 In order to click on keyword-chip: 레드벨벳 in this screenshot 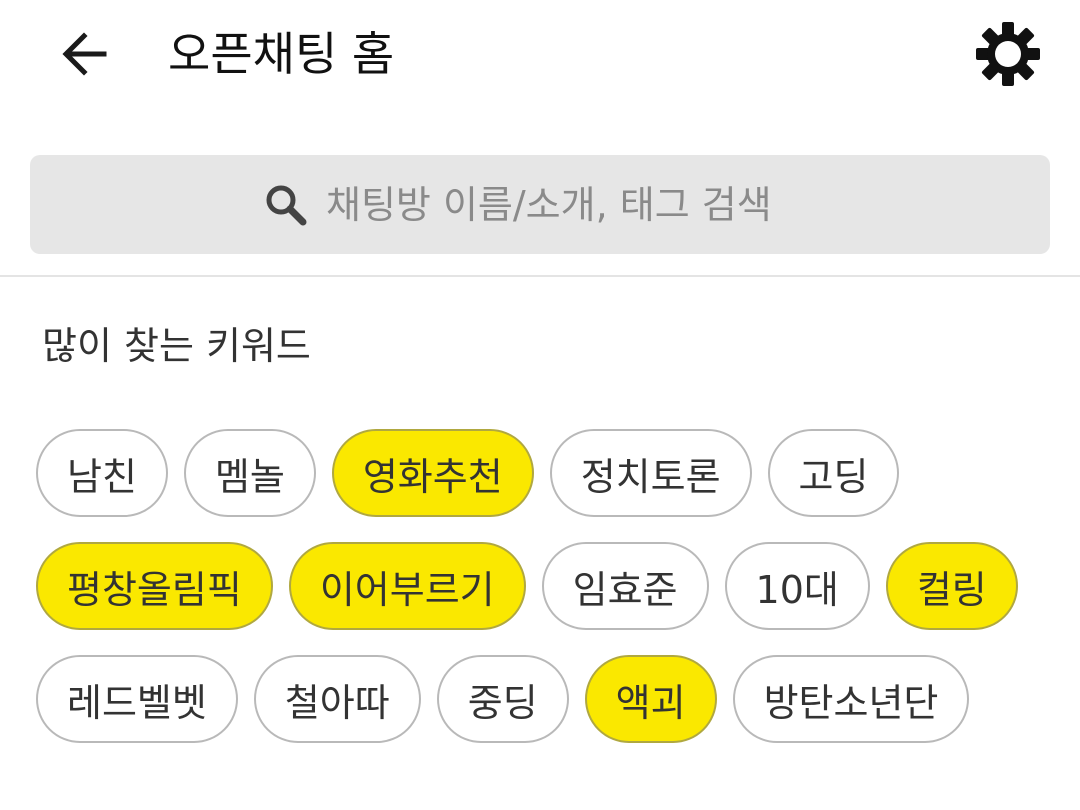, I will do `click(137, 699)`.